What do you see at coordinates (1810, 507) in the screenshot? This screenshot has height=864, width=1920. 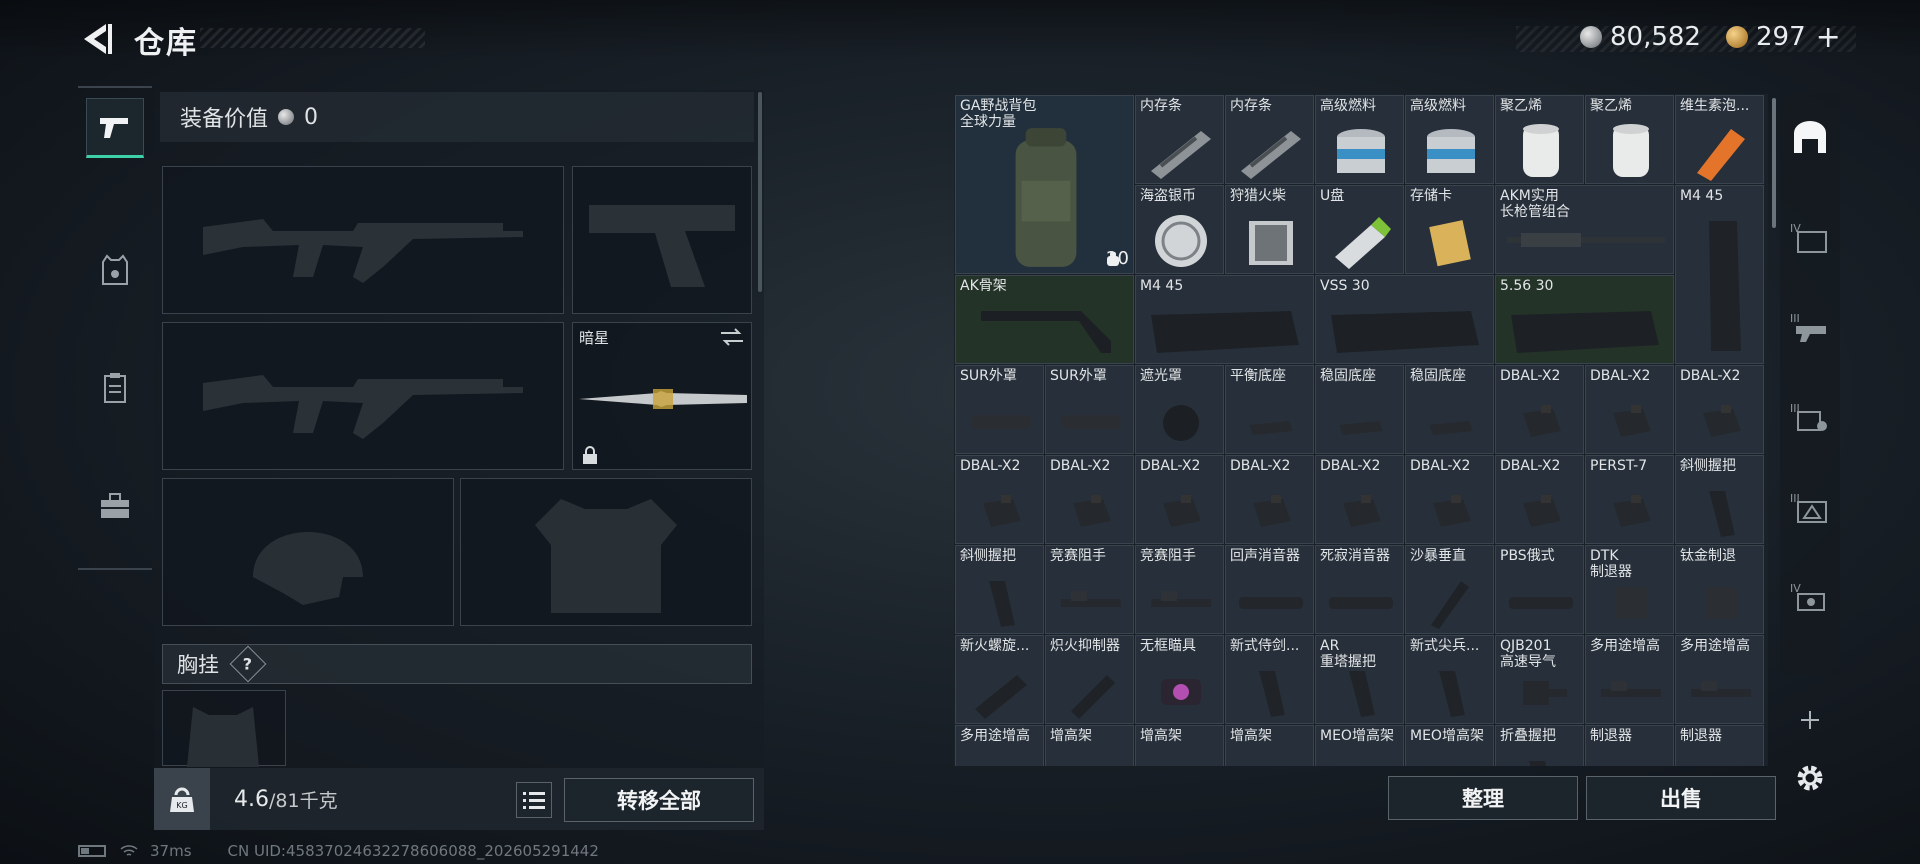 I see `stash-page-3c-tab: III` at bounding box center [1810, 507].